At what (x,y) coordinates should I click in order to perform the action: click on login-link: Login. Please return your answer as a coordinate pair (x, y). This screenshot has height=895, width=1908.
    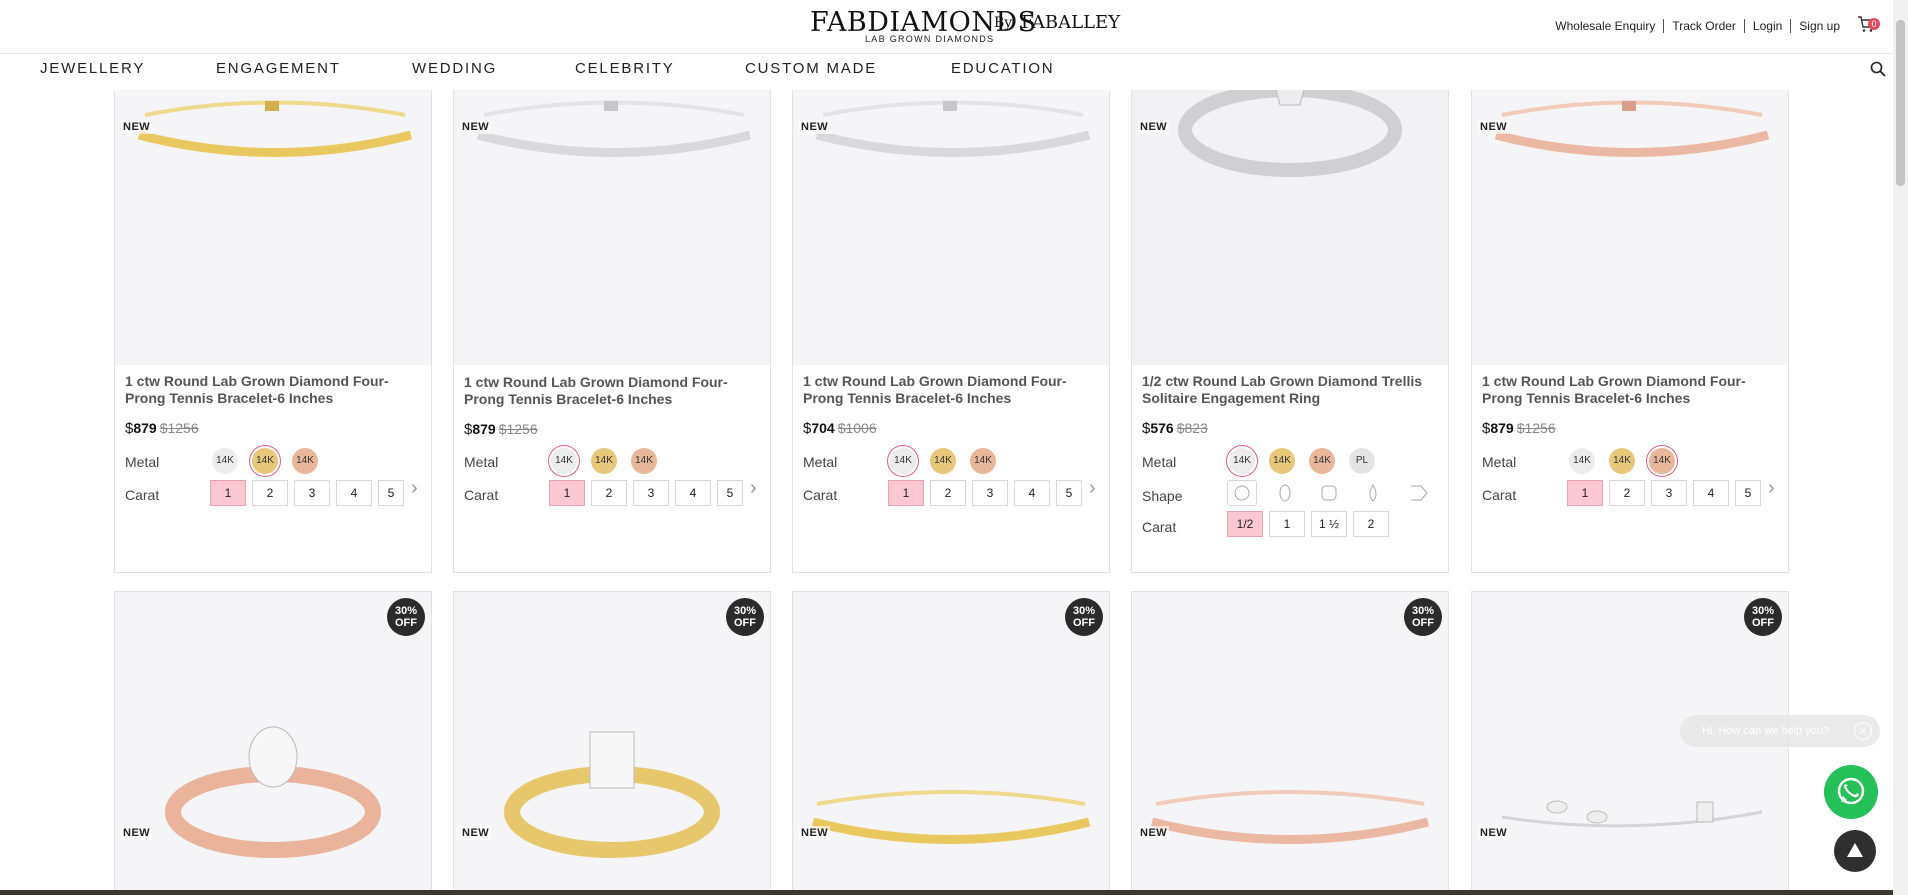
    Looking at the image, I should click on (1766, 26).